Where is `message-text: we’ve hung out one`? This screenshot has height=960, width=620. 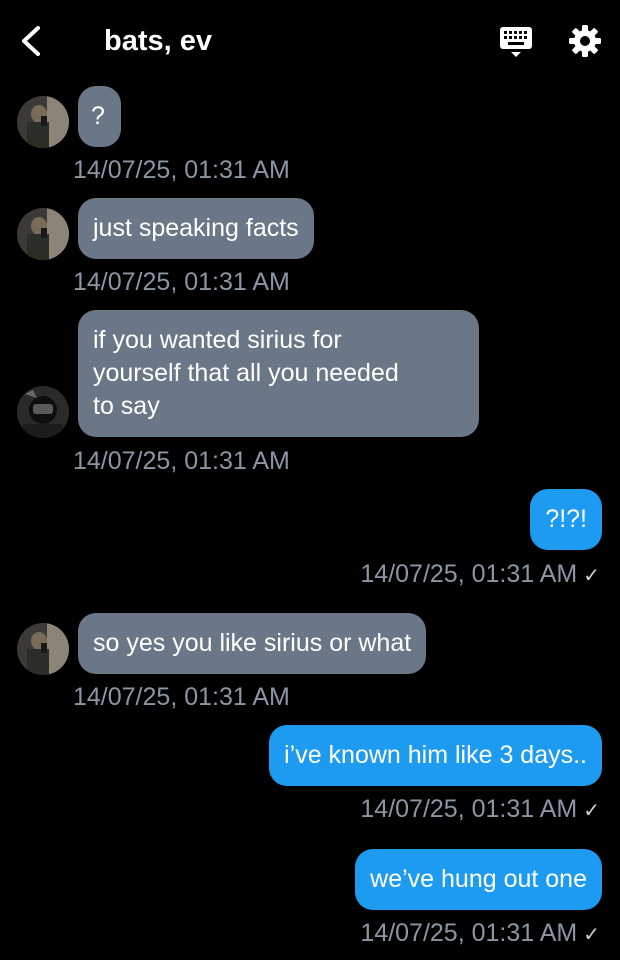 message-text: we’ve hung out one is located at coordinates (478, 879).